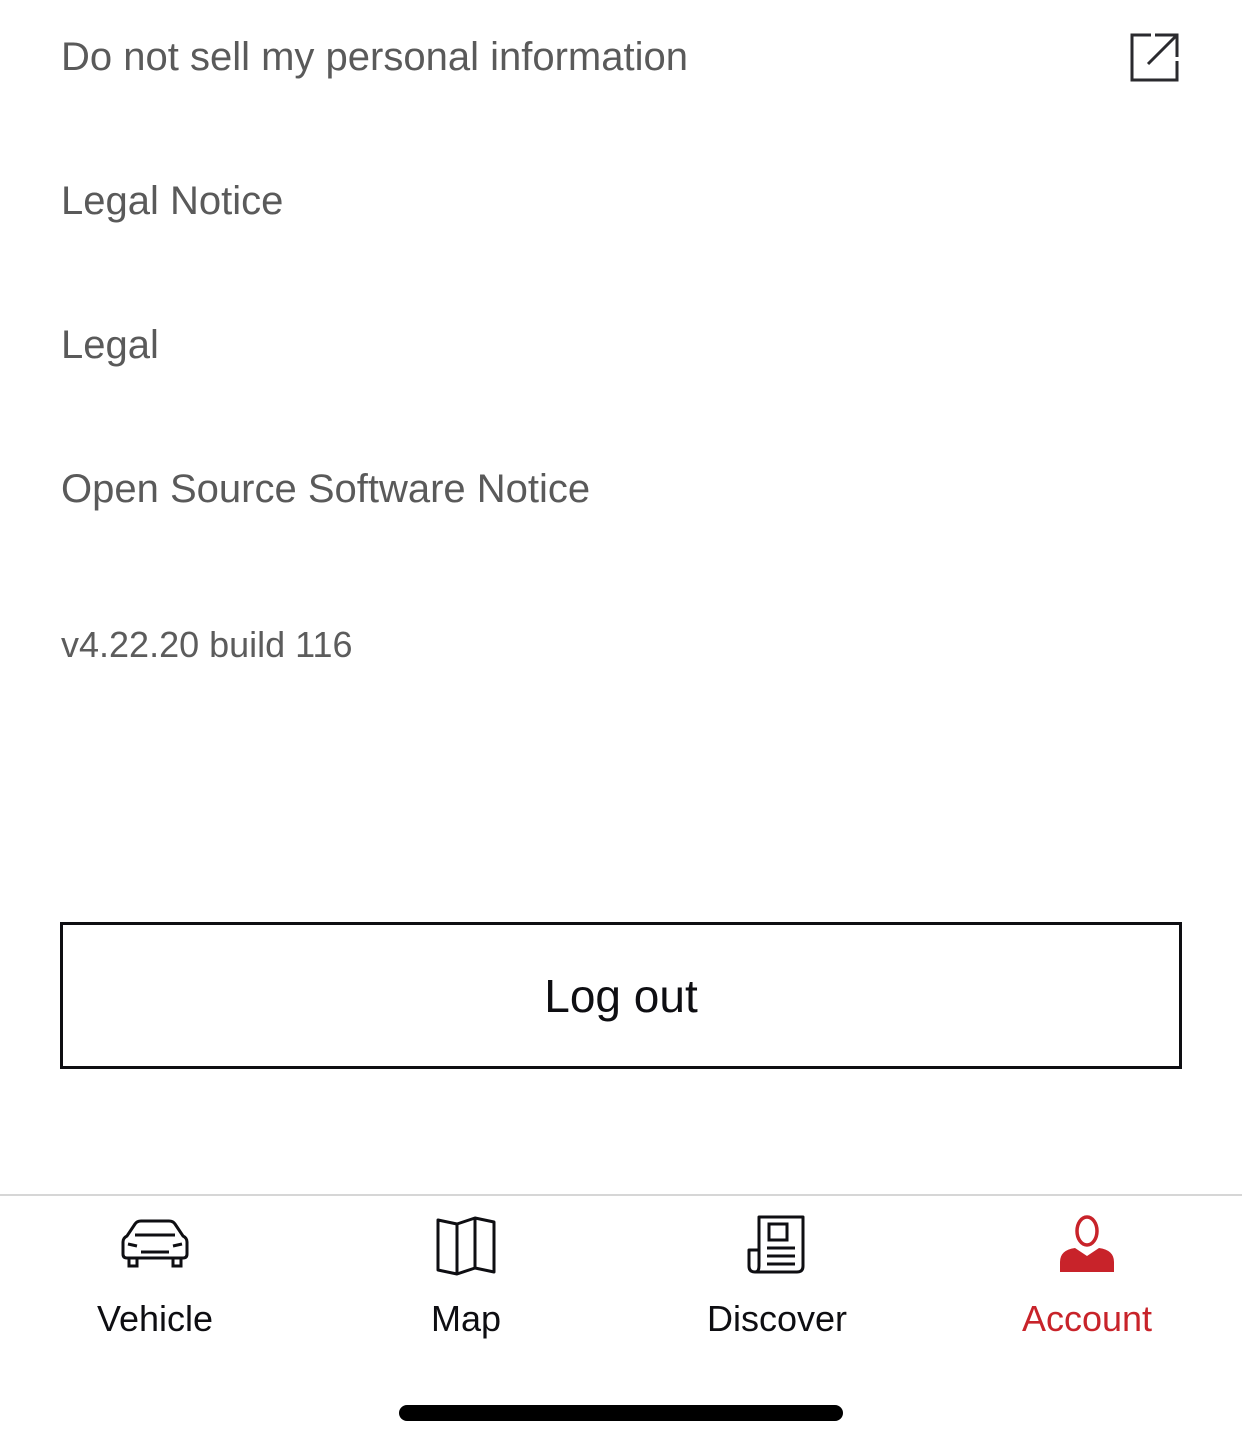  I want to click on map-icon, so click(466, 1246).